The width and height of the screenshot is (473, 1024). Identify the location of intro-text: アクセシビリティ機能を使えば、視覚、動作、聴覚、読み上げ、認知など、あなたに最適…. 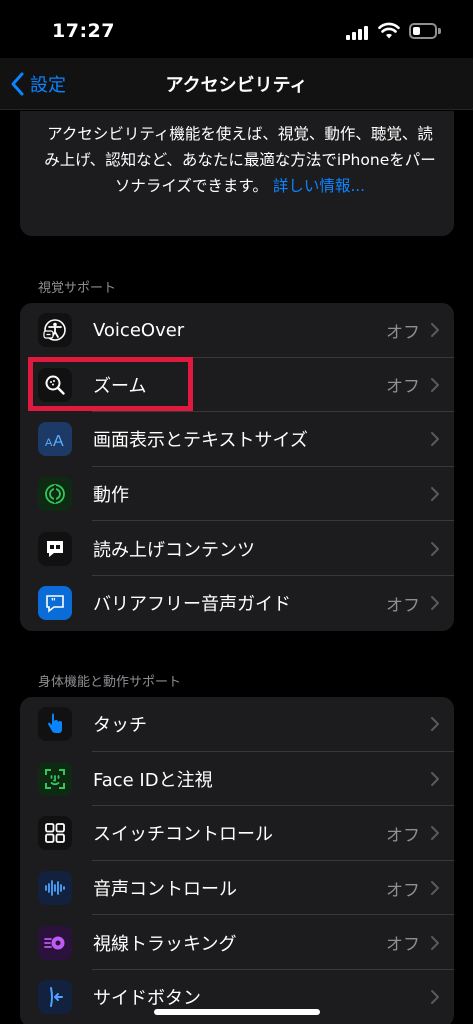
(240, 160).